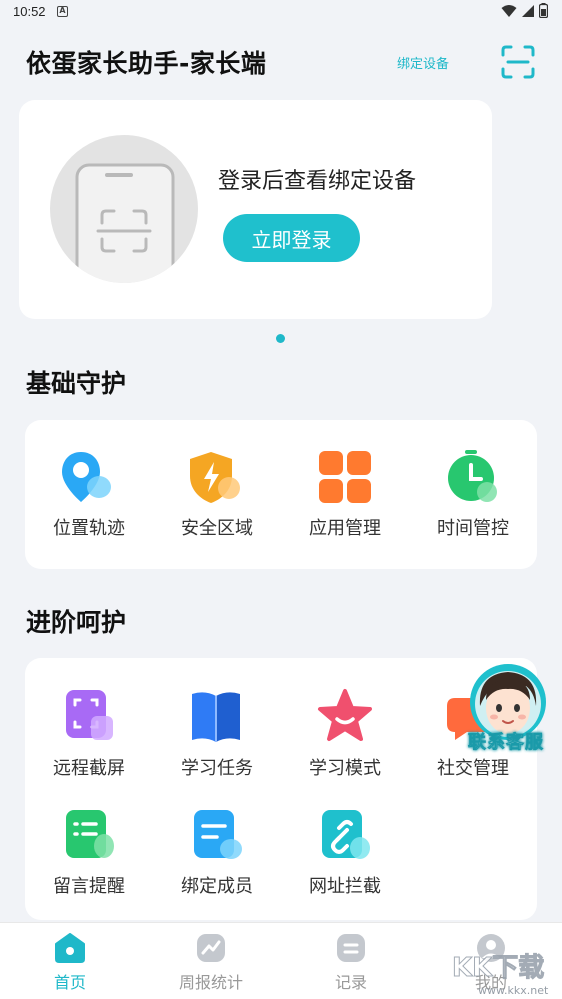 This screenshot has height=999, width=562. I want to click on feature-message-reminder: 留言提醒, so click(89, 852).